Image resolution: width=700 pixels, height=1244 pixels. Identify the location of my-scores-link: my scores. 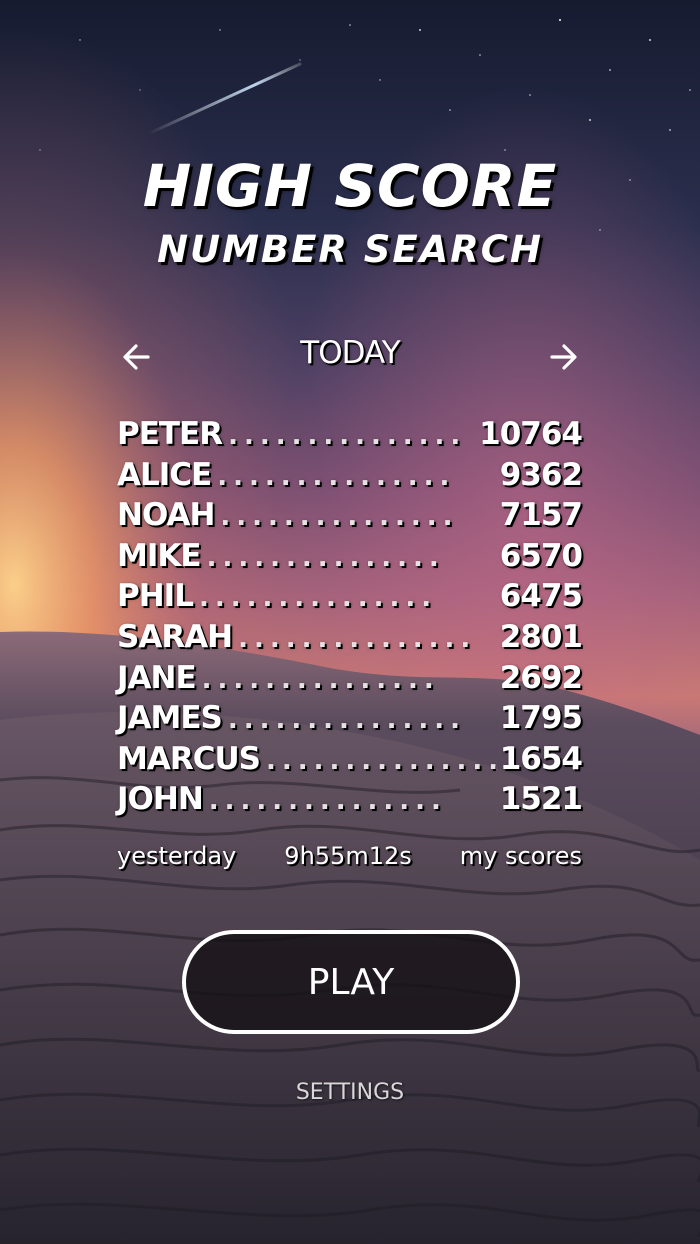
(521, 856).